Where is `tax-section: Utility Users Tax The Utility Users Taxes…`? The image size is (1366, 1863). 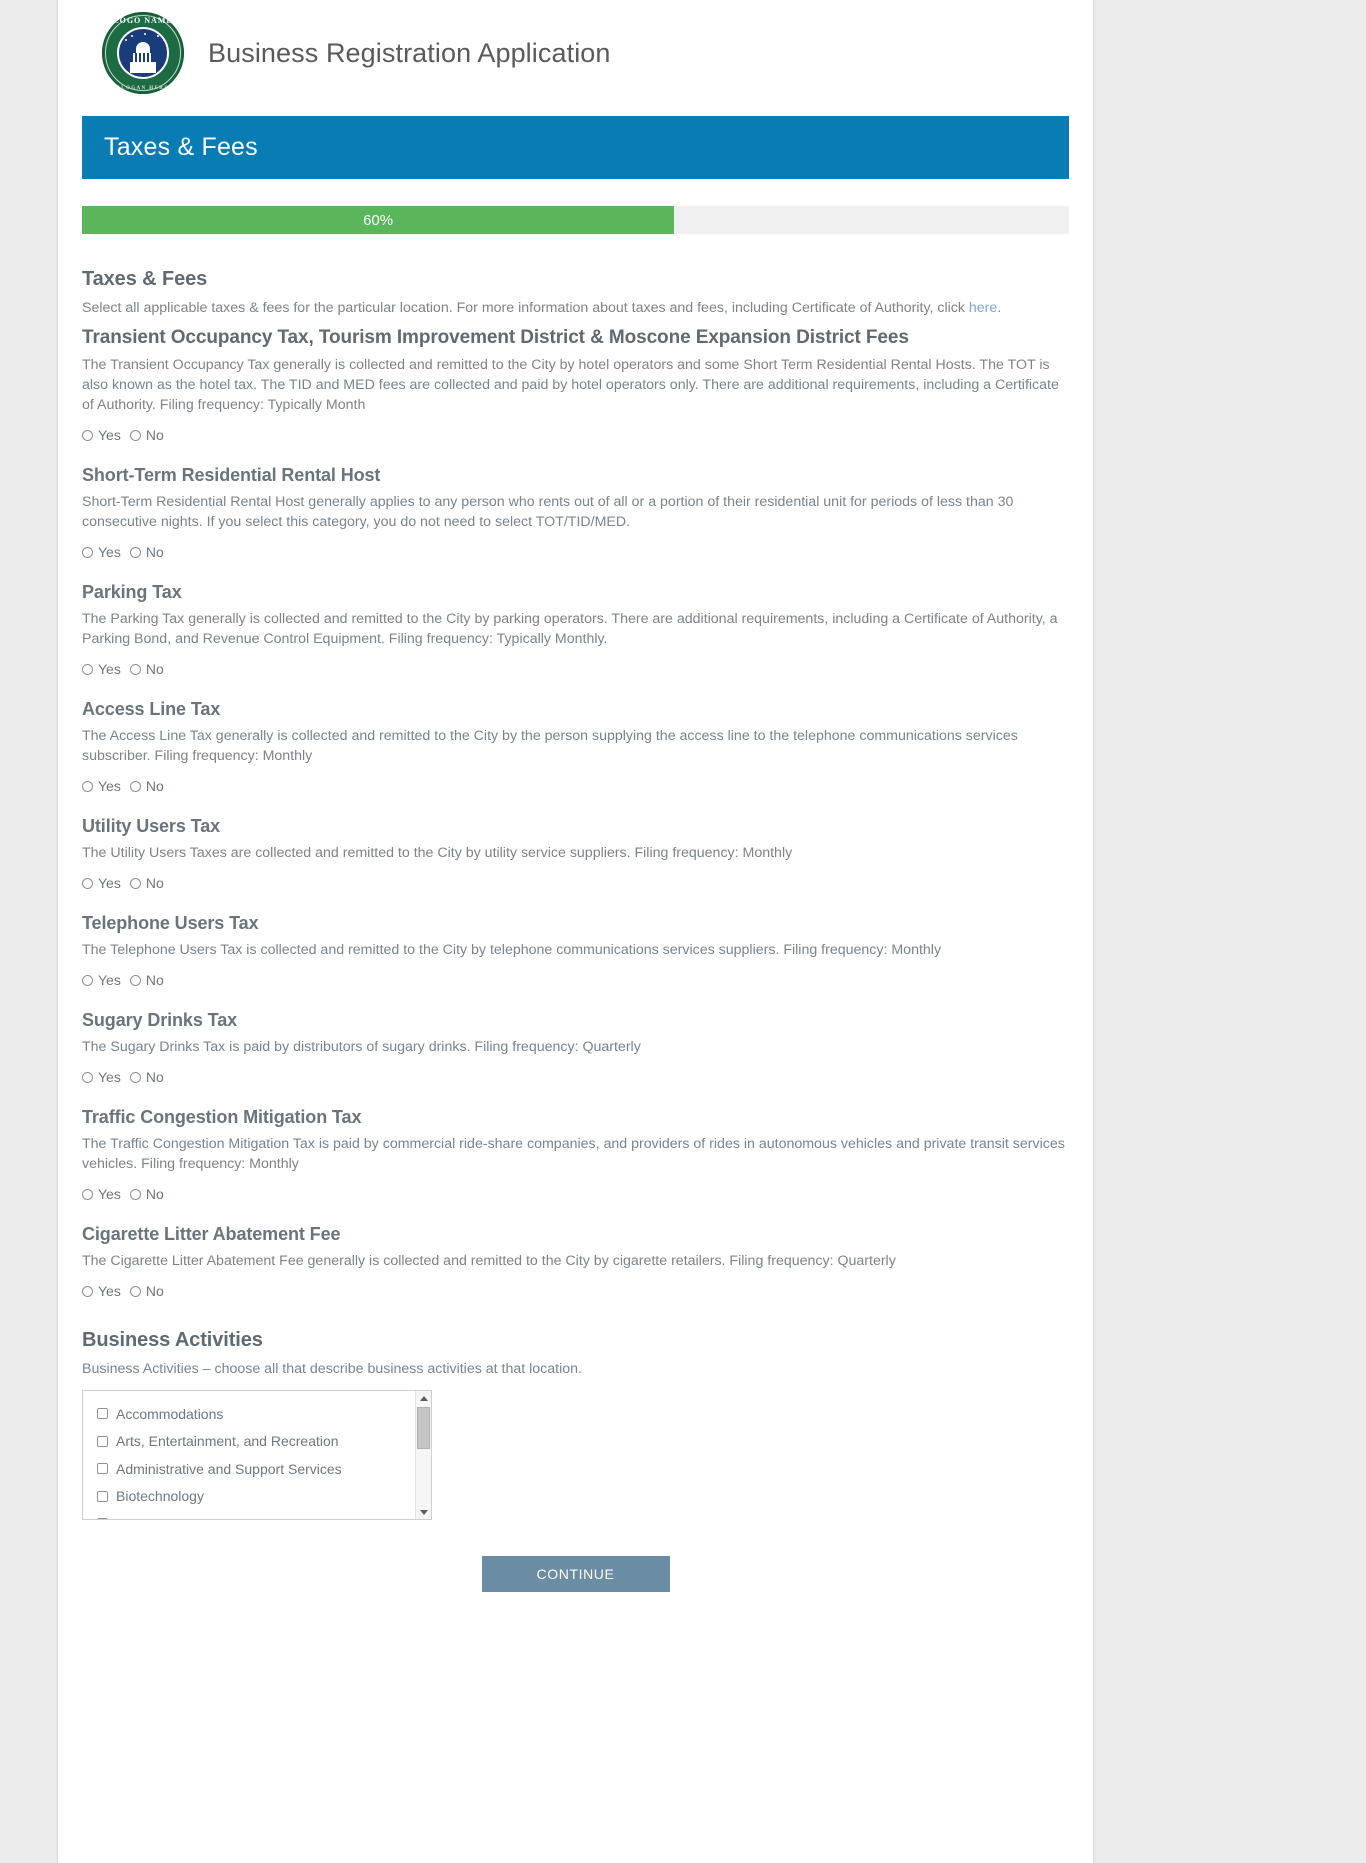 tax-section: Utility Users Tax The Utility Users Taxes… is located at coordinates (575, 853).